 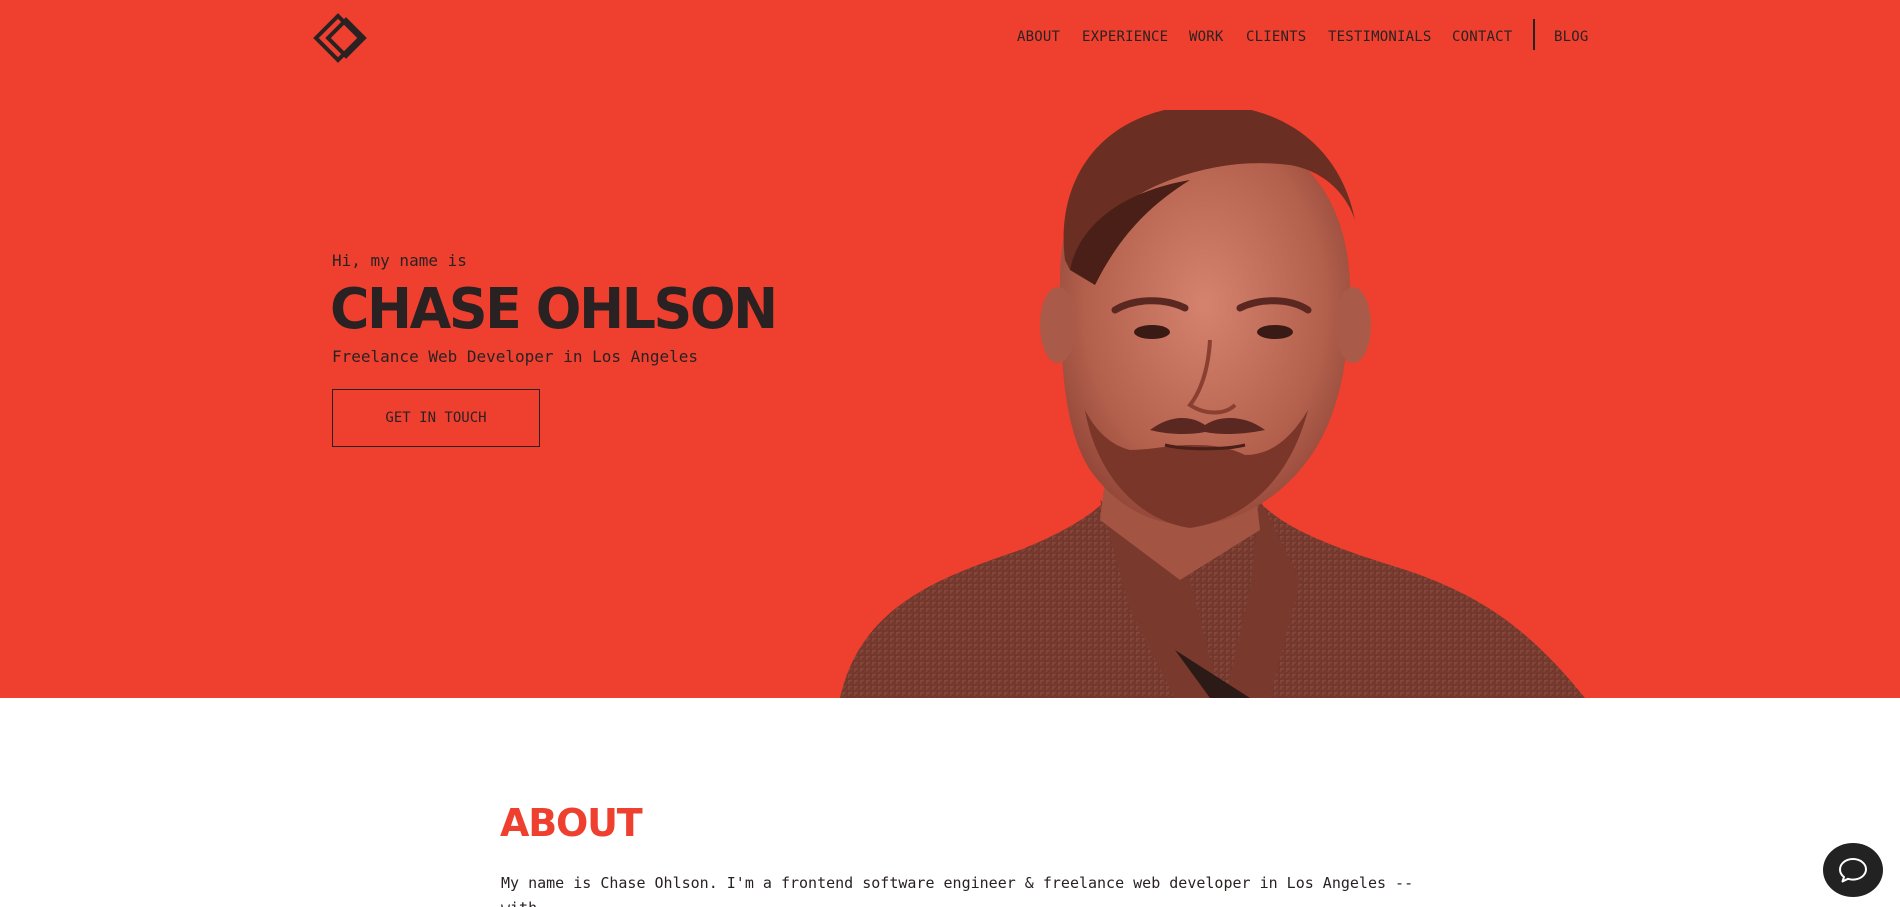 I want to click on chat-button, so click(x=1853, y=870).